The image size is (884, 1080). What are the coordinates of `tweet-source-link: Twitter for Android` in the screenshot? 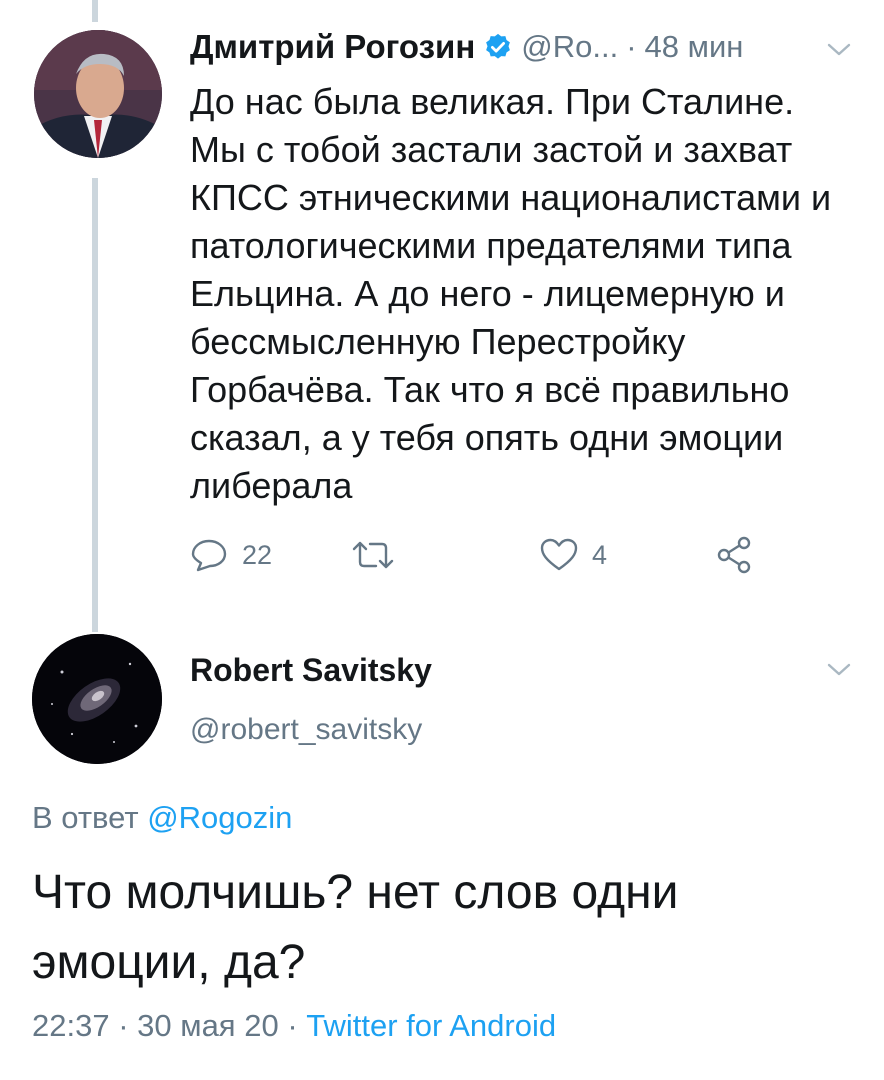 It's located at (431, 1025).